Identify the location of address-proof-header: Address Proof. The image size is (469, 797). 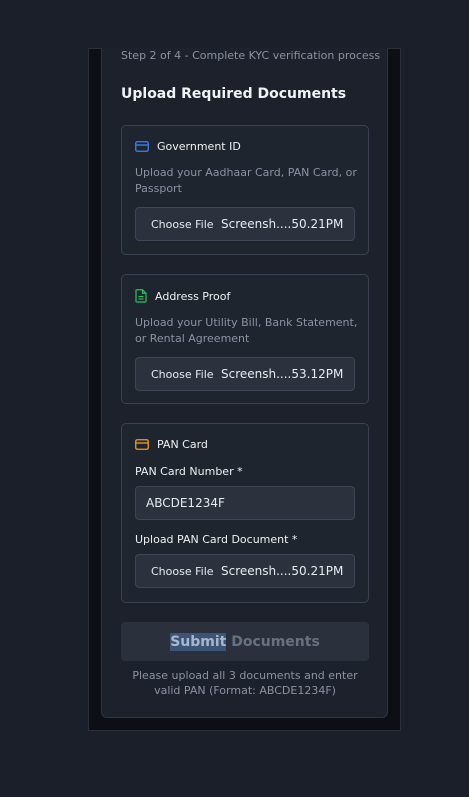
(182, 296).